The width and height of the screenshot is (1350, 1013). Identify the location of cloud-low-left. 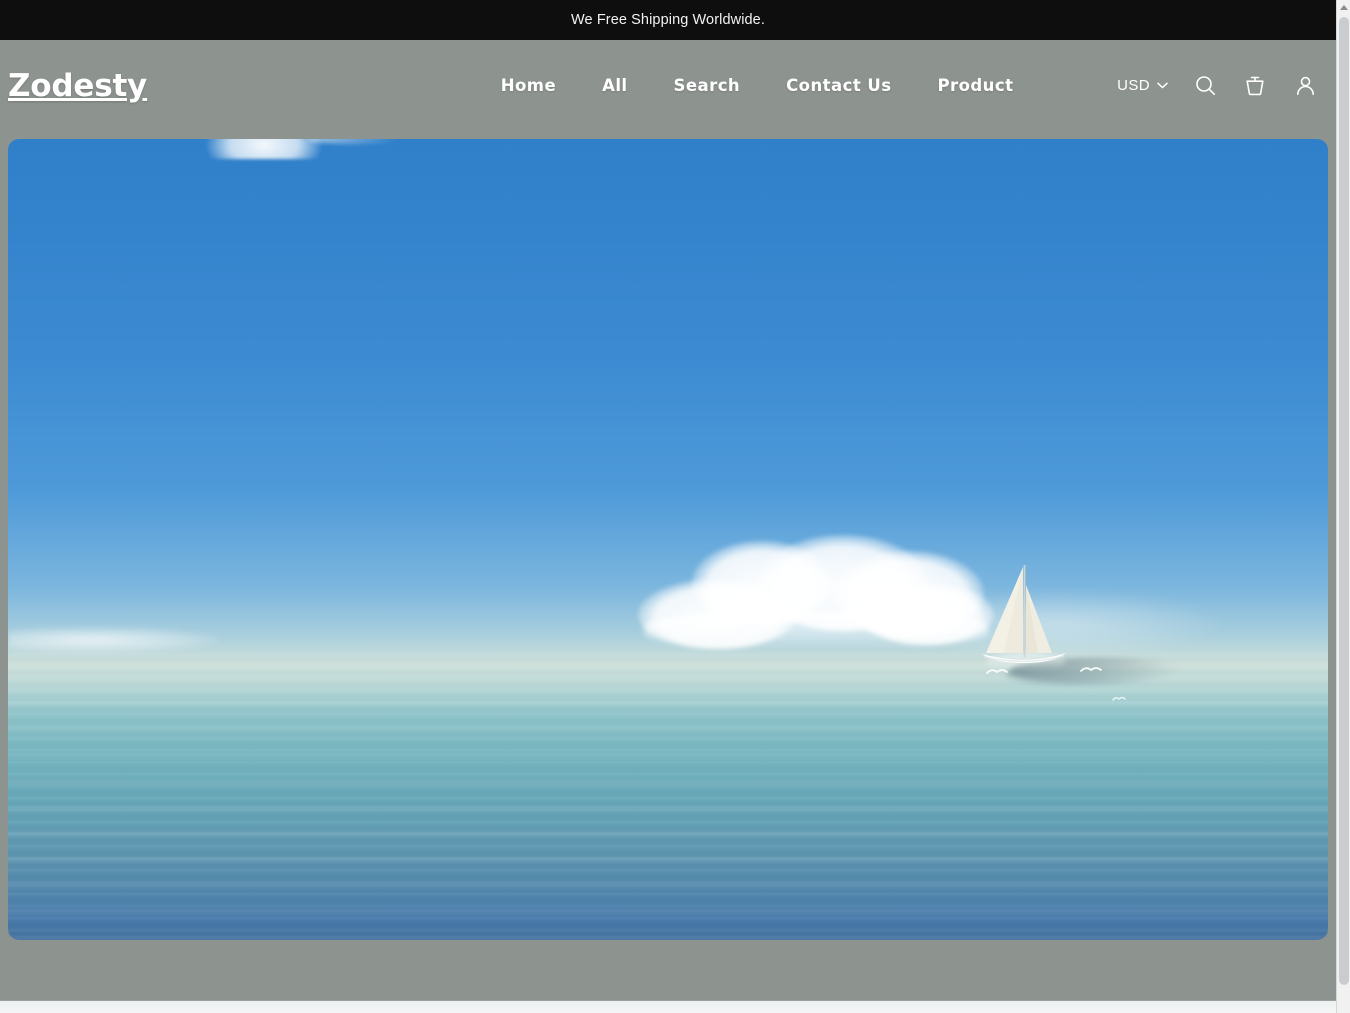
(113, 640).